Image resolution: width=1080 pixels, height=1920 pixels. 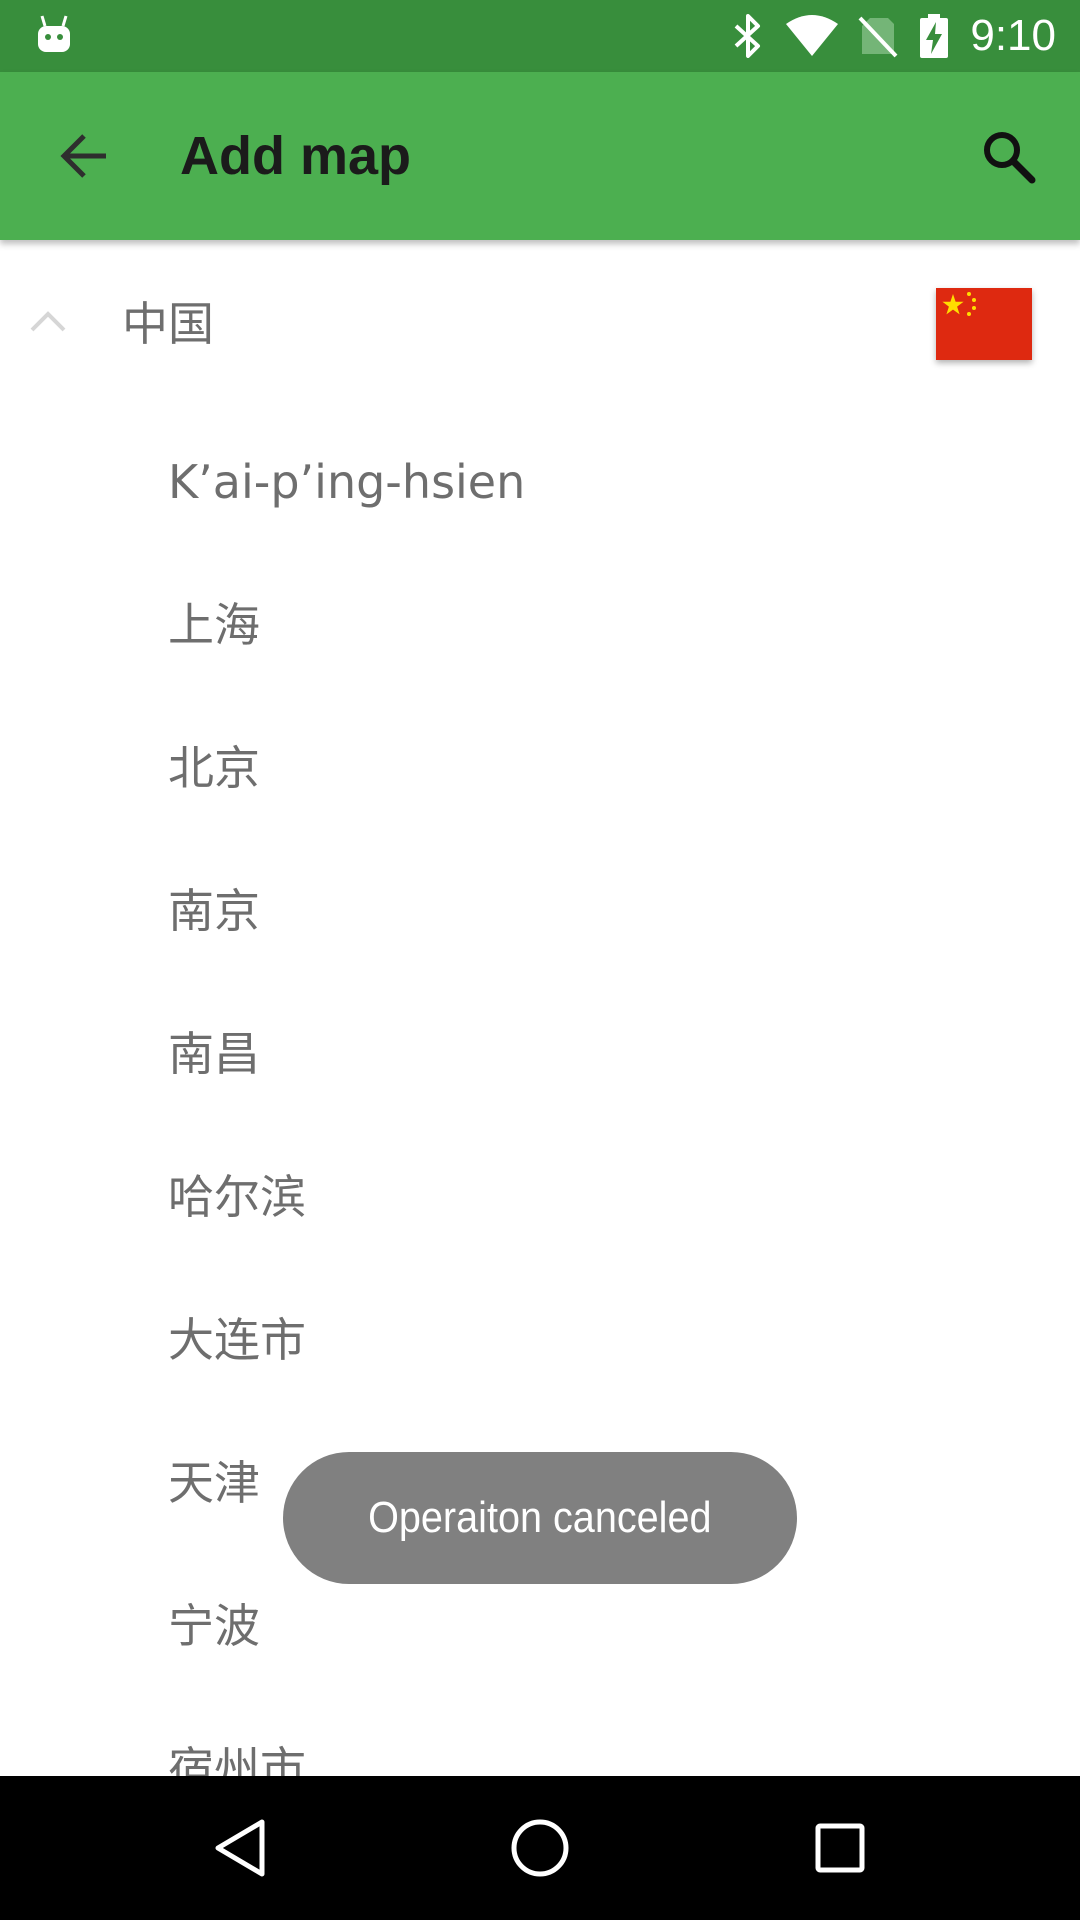 What do you see at coordinates (1013, 35) in the screenshot?
I see `status-clock: 9:10` at bounding box center [1013, 35].